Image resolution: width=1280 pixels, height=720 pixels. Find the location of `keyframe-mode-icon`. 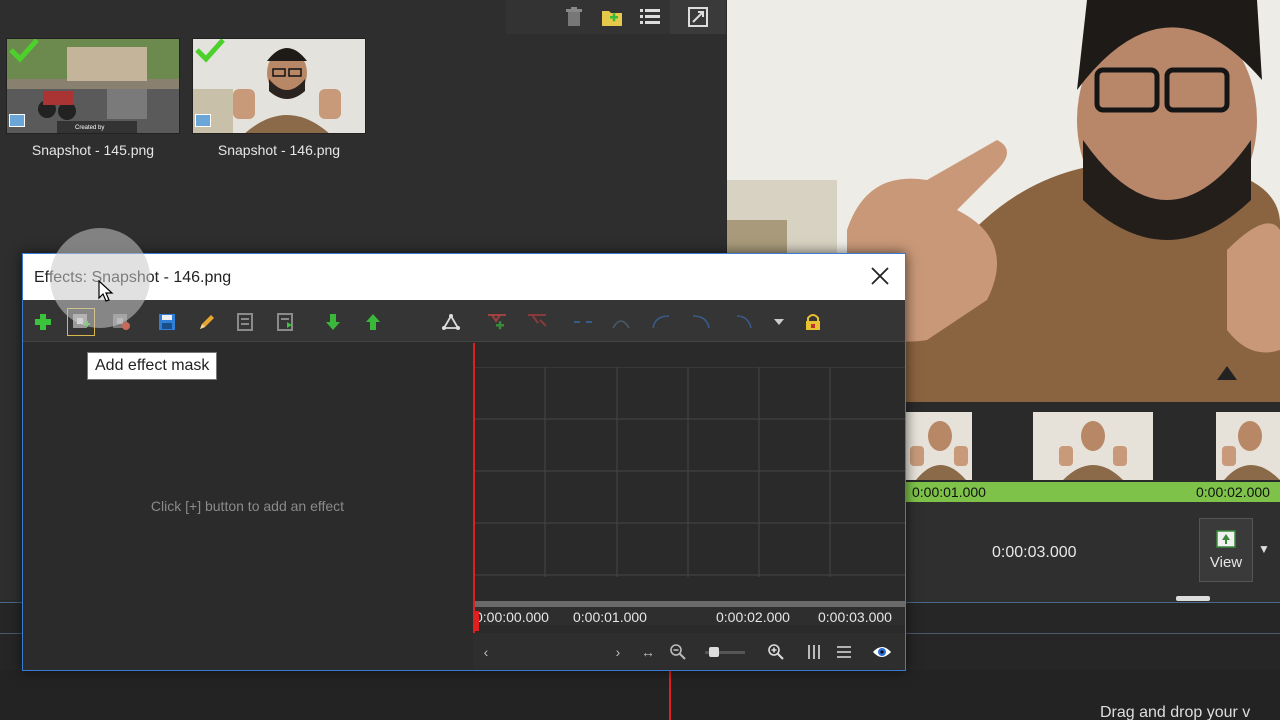

keyframe-mode-icon is located at coordinates (451, 322).